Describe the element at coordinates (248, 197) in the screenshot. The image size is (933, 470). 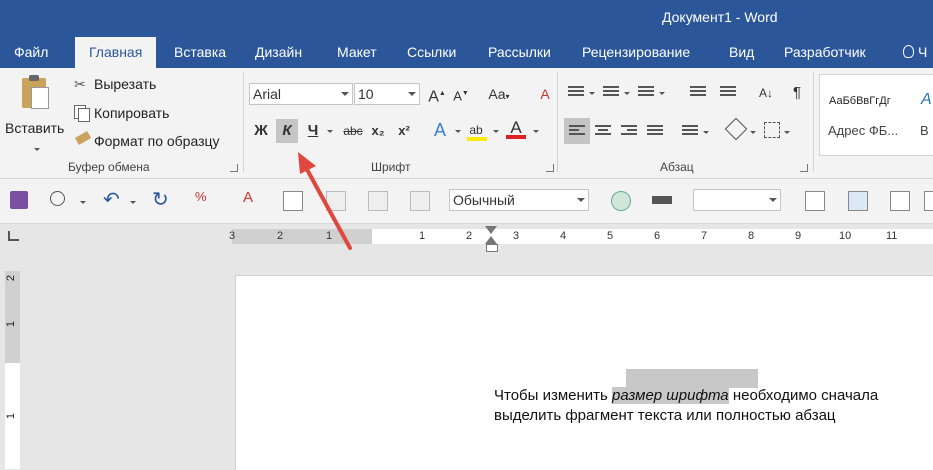
I see `clear-format-icon: A` at that location.